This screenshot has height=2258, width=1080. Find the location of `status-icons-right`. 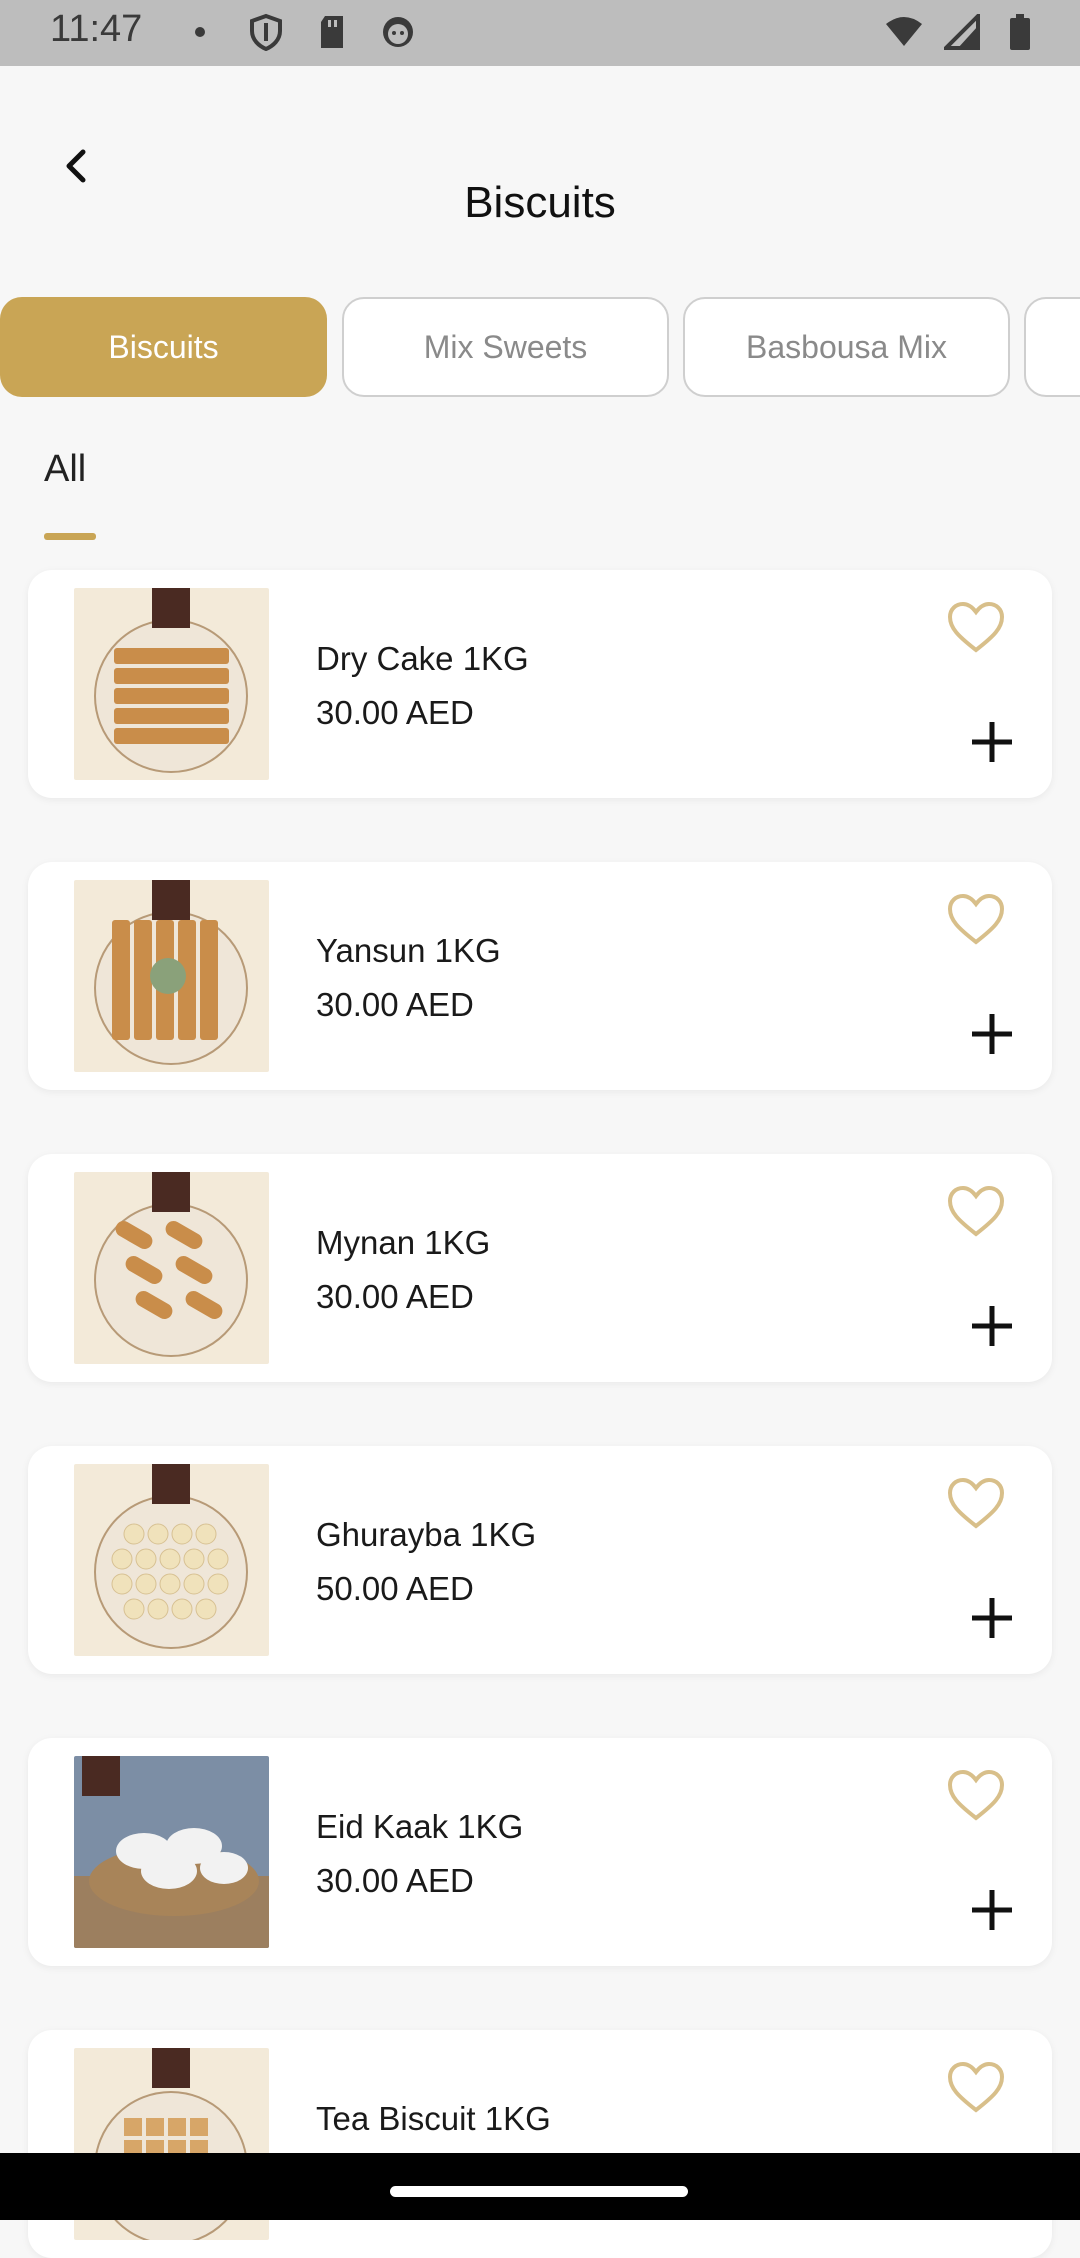

status-icons-right is located at coordinates (962, 32).